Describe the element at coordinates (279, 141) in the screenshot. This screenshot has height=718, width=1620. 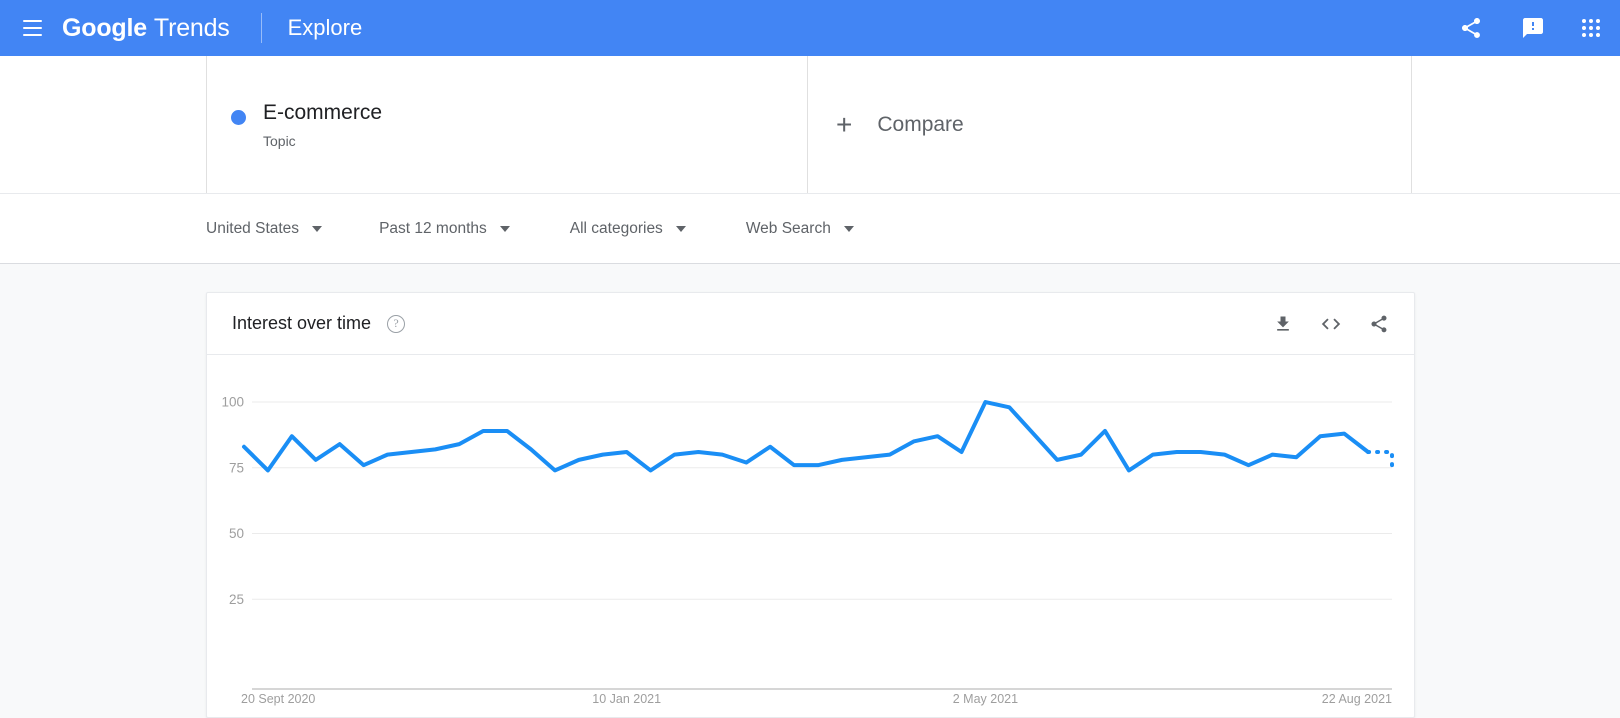
I see `search-term-subtitle: Topic` at that location.